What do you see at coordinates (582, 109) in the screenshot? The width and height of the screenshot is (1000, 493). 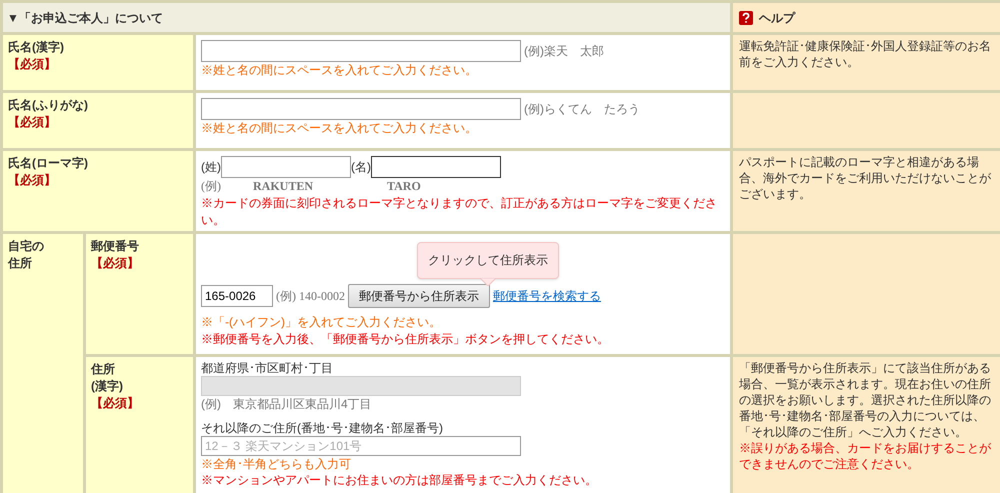 I see `example-text: (例)らくてん たろう` at bounding box center [582, 109].